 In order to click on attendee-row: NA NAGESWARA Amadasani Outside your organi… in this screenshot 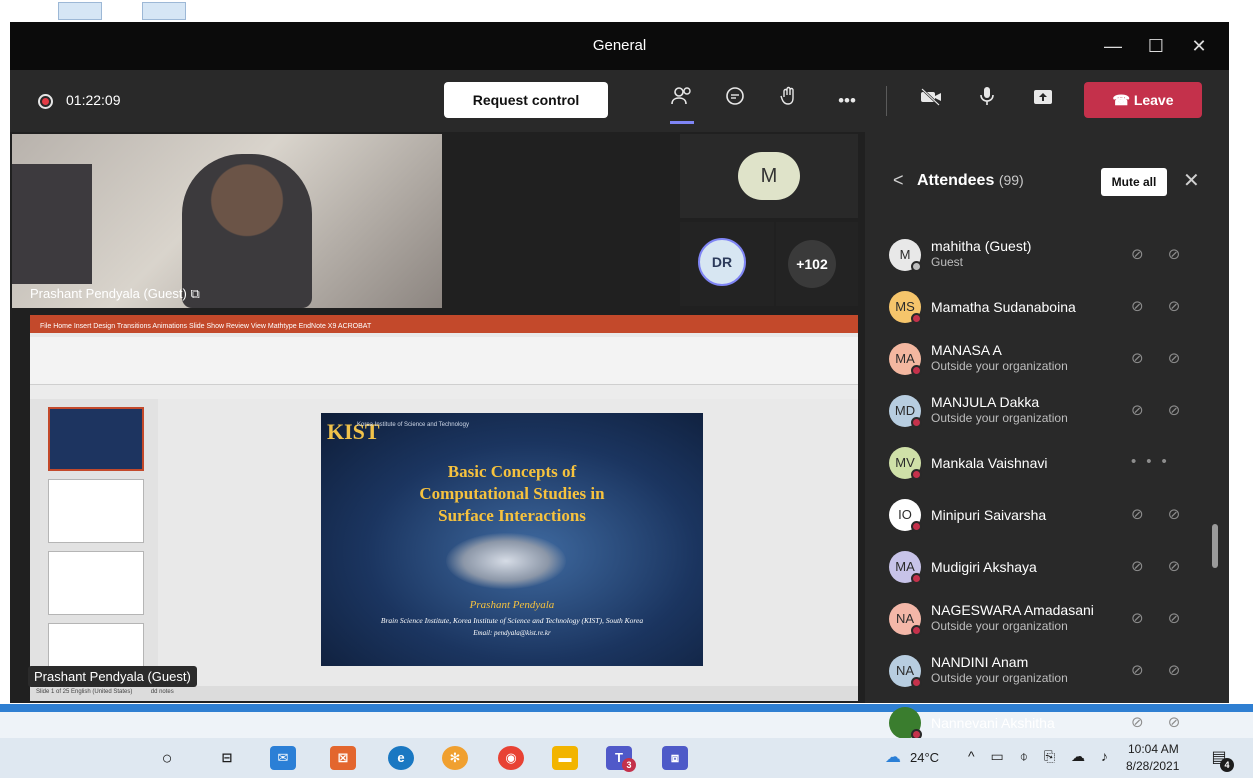, I will do `click(1045, 619)`.